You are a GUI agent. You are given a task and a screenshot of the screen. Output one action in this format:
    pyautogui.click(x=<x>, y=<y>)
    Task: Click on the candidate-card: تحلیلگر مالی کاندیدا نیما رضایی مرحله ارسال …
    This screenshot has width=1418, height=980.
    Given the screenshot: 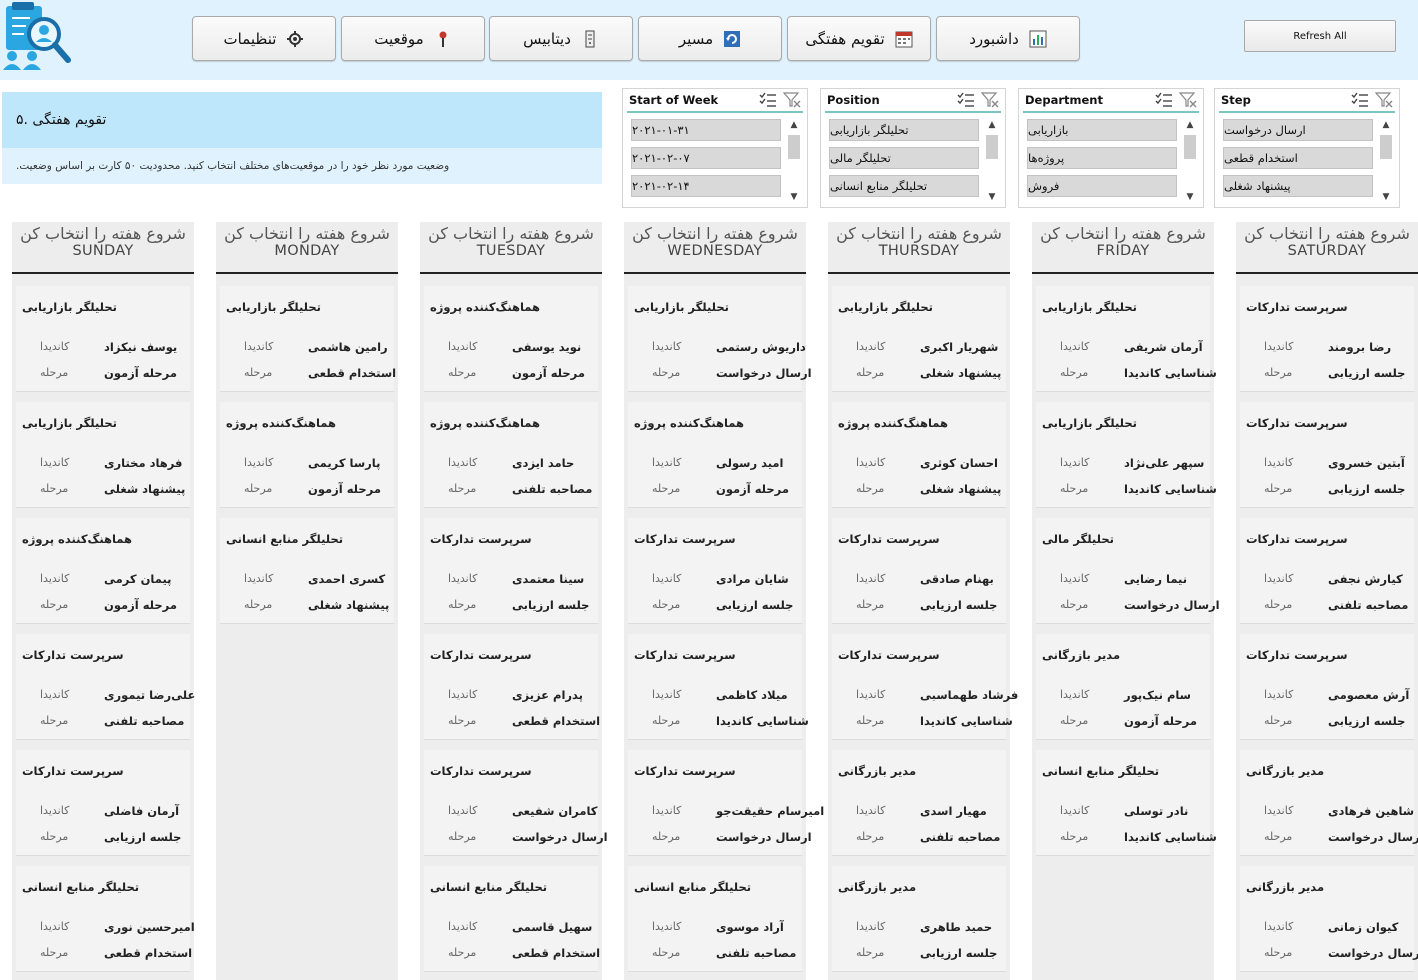 What is the action you would take?
    pyautogui.click(x=1128, y=571)
    